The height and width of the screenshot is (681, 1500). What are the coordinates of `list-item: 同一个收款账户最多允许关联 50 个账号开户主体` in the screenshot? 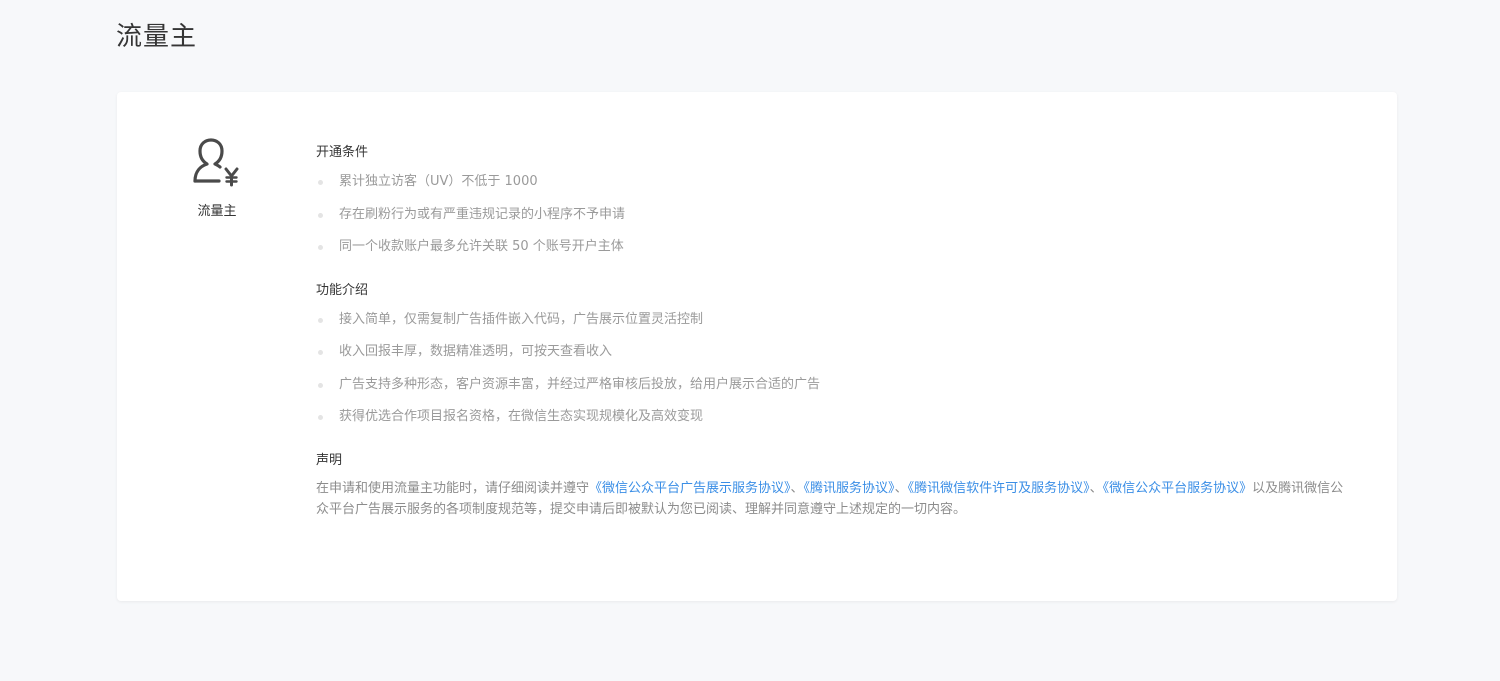 It's located at (831, 251).